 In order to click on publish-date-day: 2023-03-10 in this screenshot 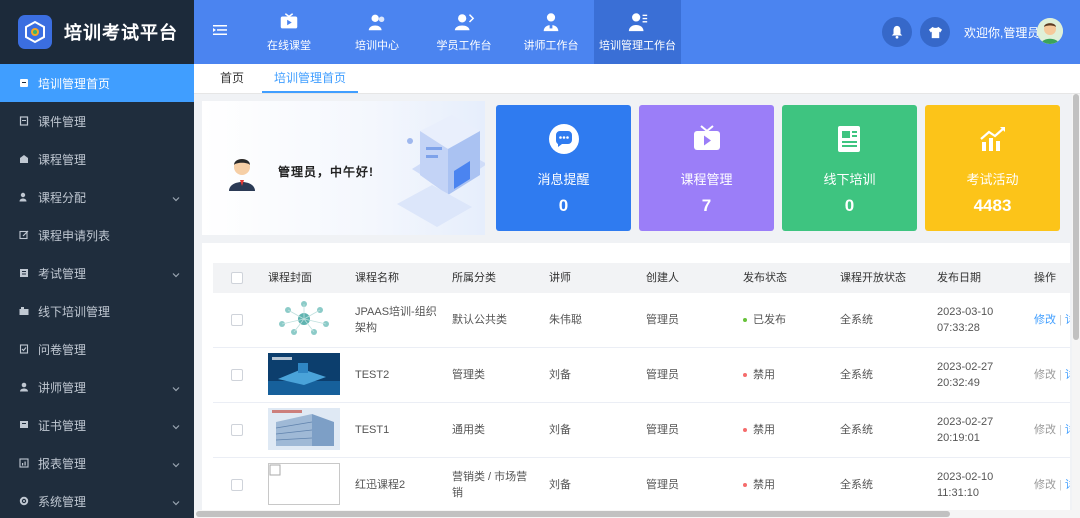, I will do `click(965, 312)`.